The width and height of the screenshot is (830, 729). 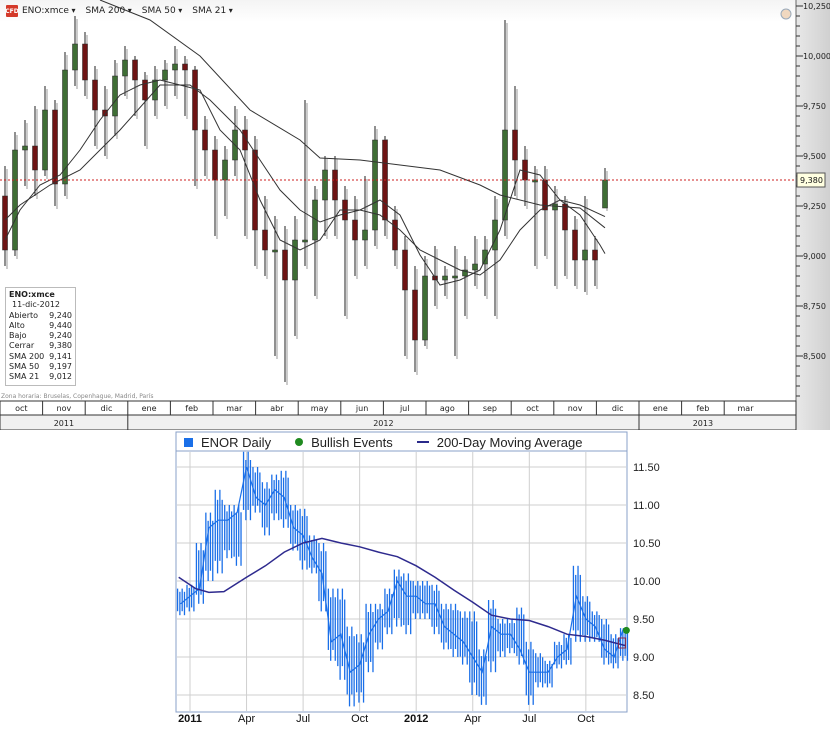 What do you see at coordinates (162, 11) in the screenshot?
I see `sma50-dropdown: SMA 50` at bounding box center [162, 11].